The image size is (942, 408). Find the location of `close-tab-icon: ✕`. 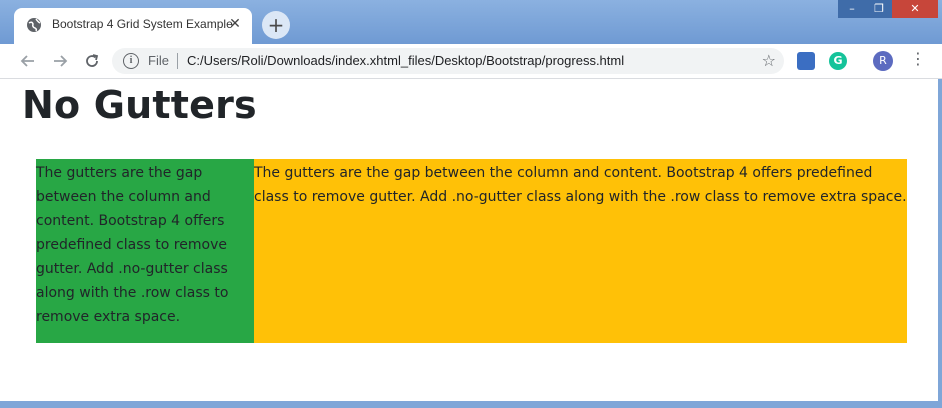

close-tab-icon: ✕ is located at coordinates (235, 24).